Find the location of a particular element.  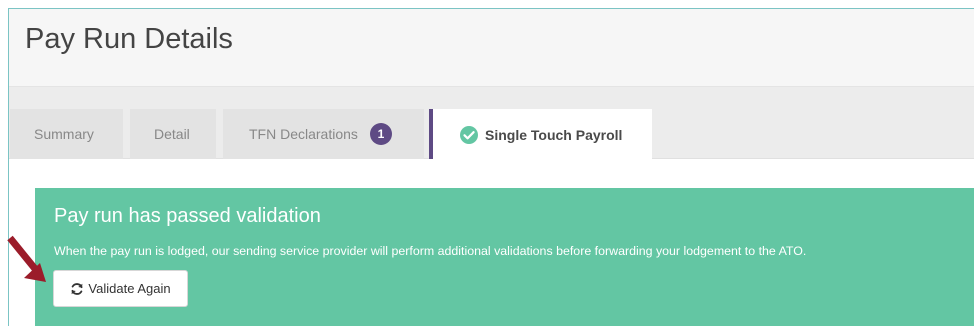

page-title: Pay Run Details is located at coordinates (129, 39).